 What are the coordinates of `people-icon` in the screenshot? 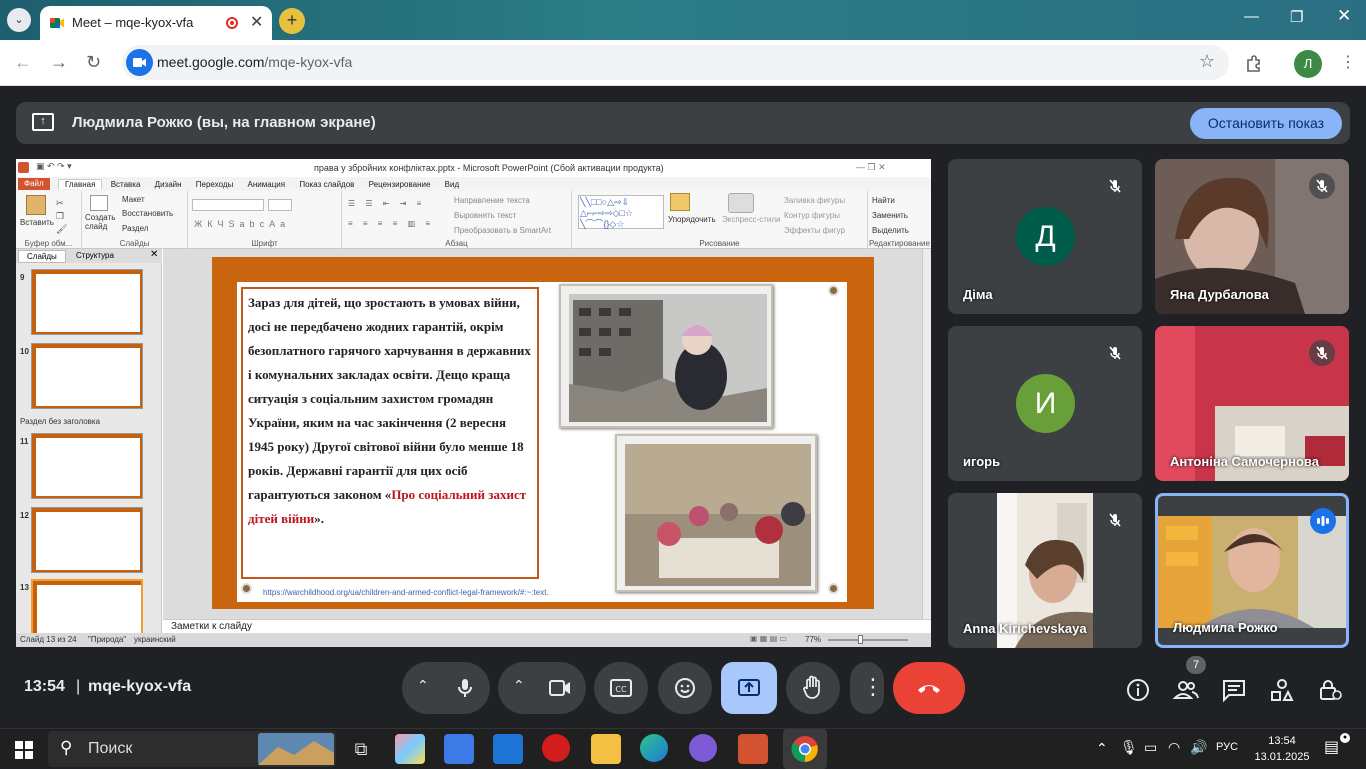 It's located at (1186, 690).